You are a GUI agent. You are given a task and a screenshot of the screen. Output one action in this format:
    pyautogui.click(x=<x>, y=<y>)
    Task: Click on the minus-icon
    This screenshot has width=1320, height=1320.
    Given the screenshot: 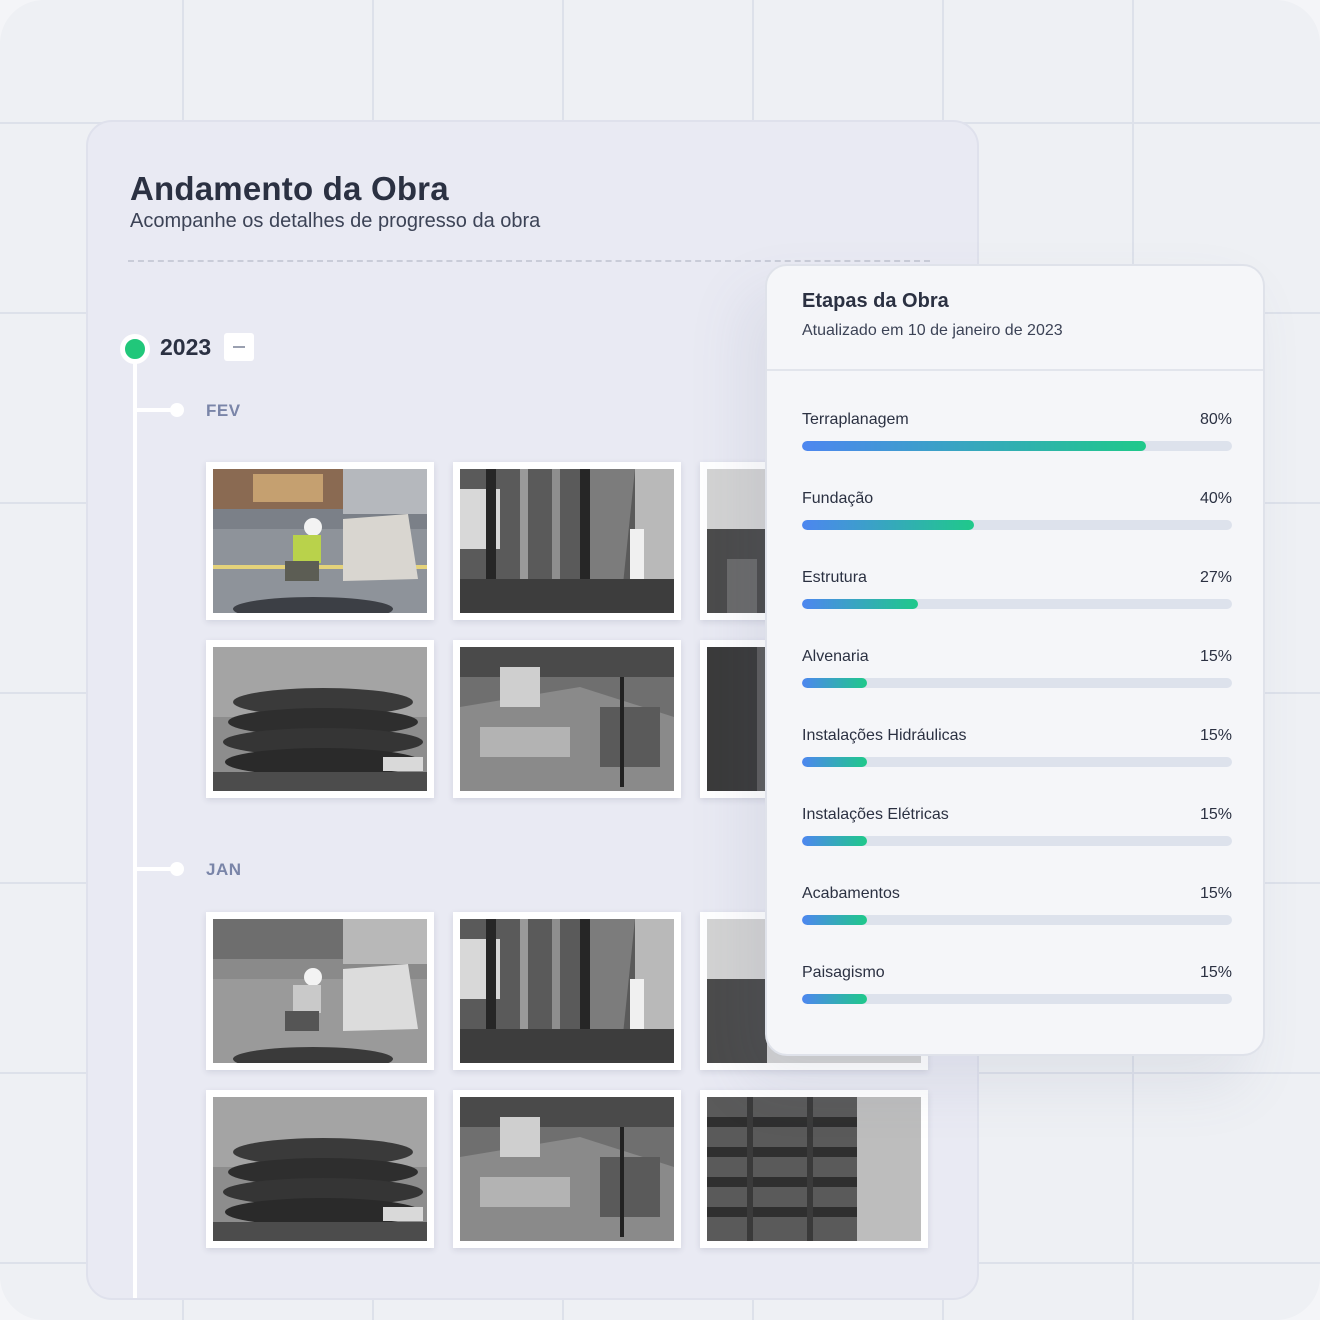 What is the action you would take?
    pyautogui.click(x=239, y=347)
    